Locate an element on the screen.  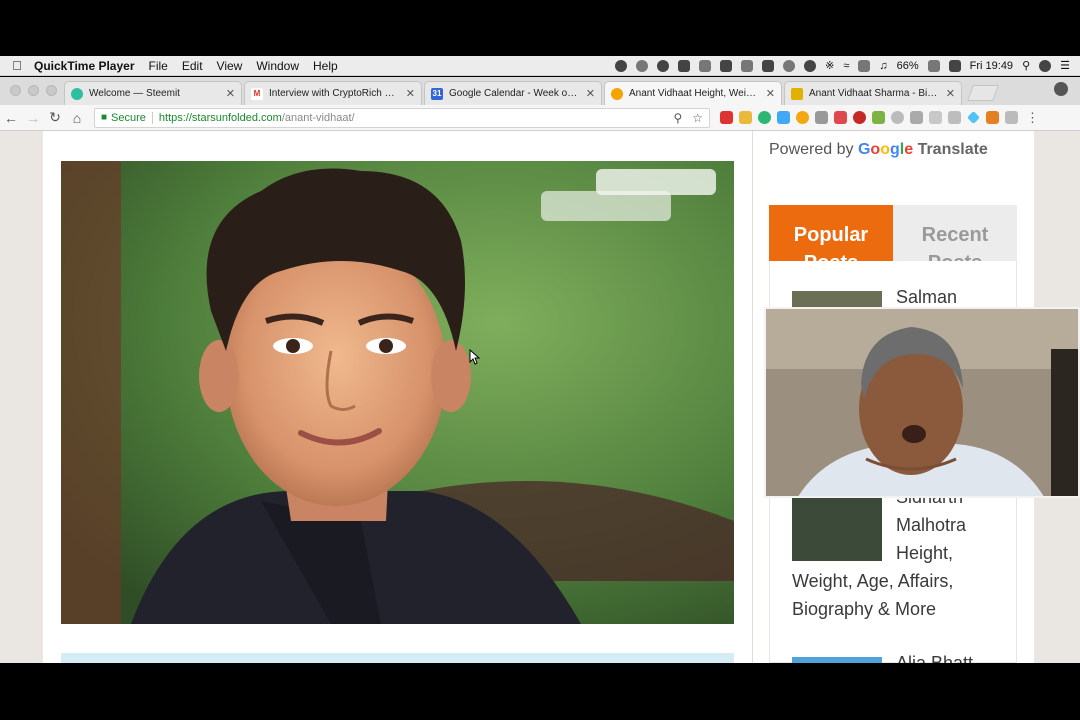
menu-view: View is located at coordinates (230, 66).